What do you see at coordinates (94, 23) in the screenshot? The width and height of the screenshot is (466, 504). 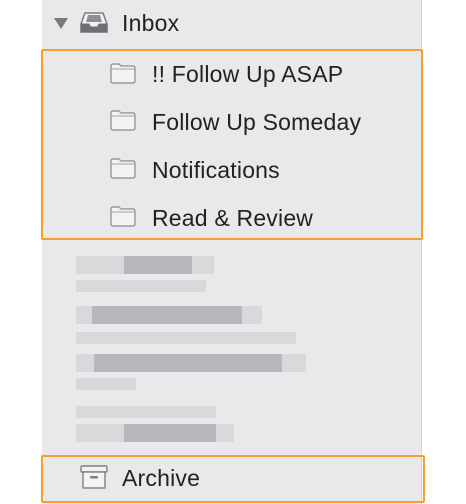 I see `inbox-tray-icon` at bounding box center [94, 23].